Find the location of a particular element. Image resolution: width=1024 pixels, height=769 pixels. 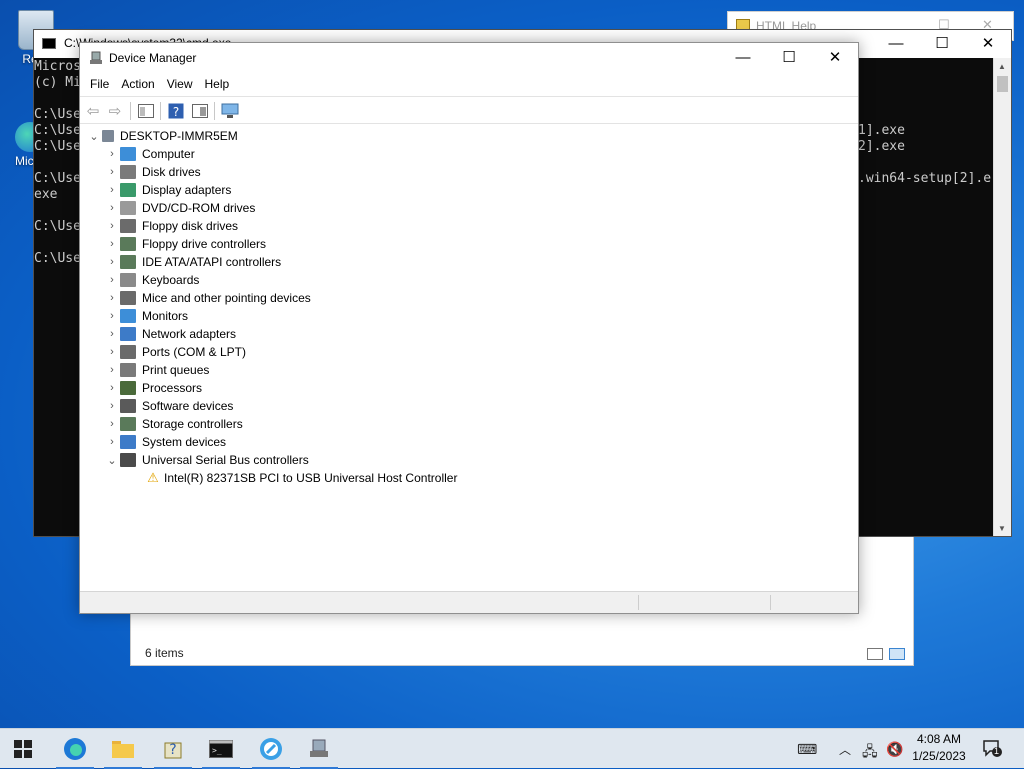

tree-category-label: Display adapters is located at coordinates (187, 190).